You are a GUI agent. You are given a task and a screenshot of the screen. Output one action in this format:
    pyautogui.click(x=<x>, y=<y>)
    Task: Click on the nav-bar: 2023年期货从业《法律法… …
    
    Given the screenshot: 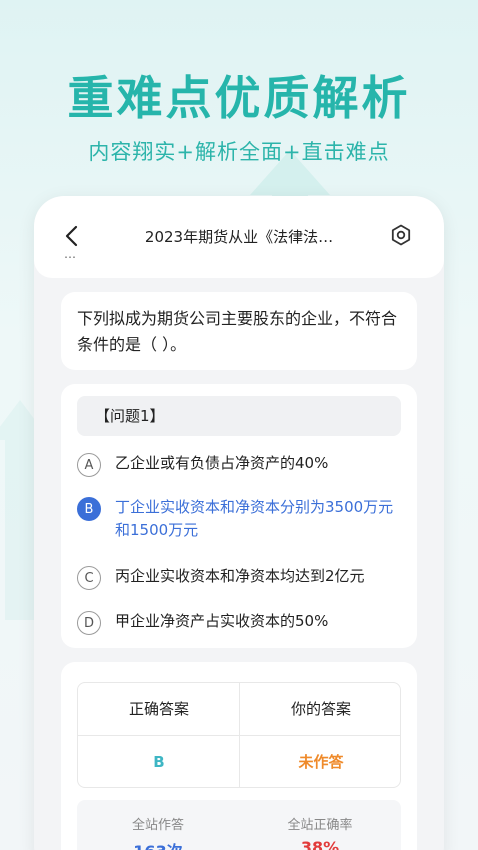 What is the action you would take?
    pyautogui.click(x=239, y=237)
    